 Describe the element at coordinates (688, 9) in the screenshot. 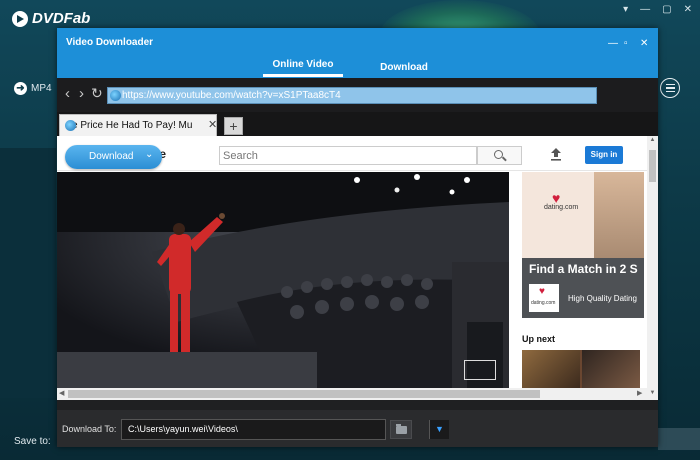

I see `background-close-control: ✕` at that location.